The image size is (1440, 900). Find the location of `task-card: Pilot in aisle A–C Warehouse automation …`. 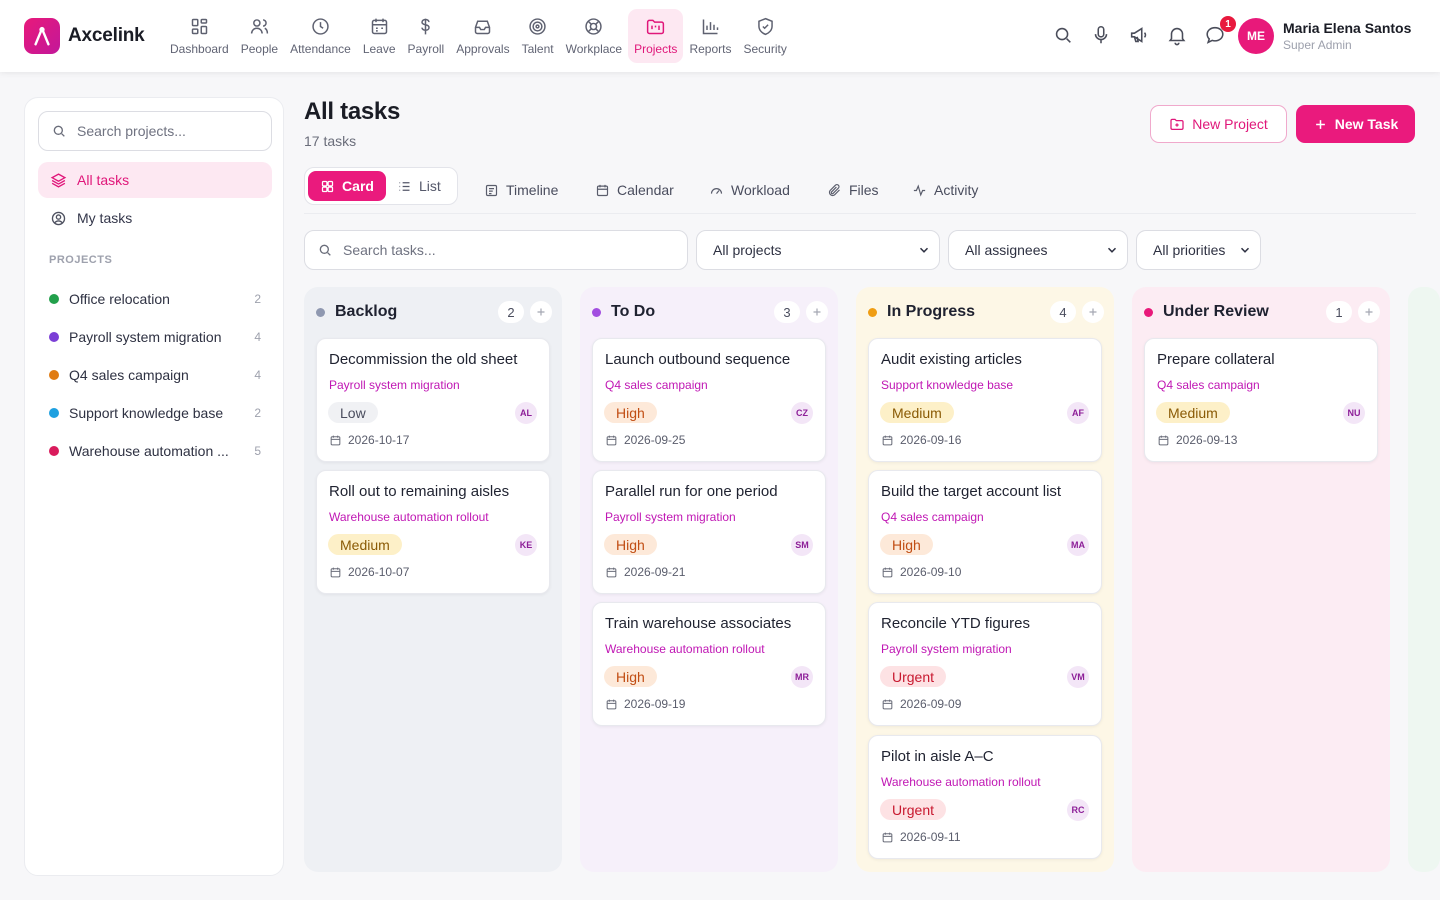

task-card: Pilot in aisle A–C Warehouse automation … is located at coordinates (985, 797).